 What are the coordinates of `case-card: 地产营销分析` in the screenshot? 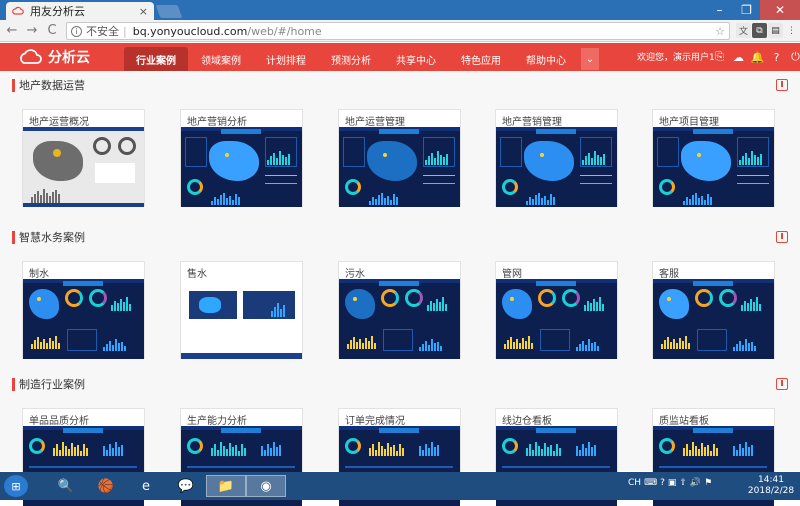 It's located at (241, 158).